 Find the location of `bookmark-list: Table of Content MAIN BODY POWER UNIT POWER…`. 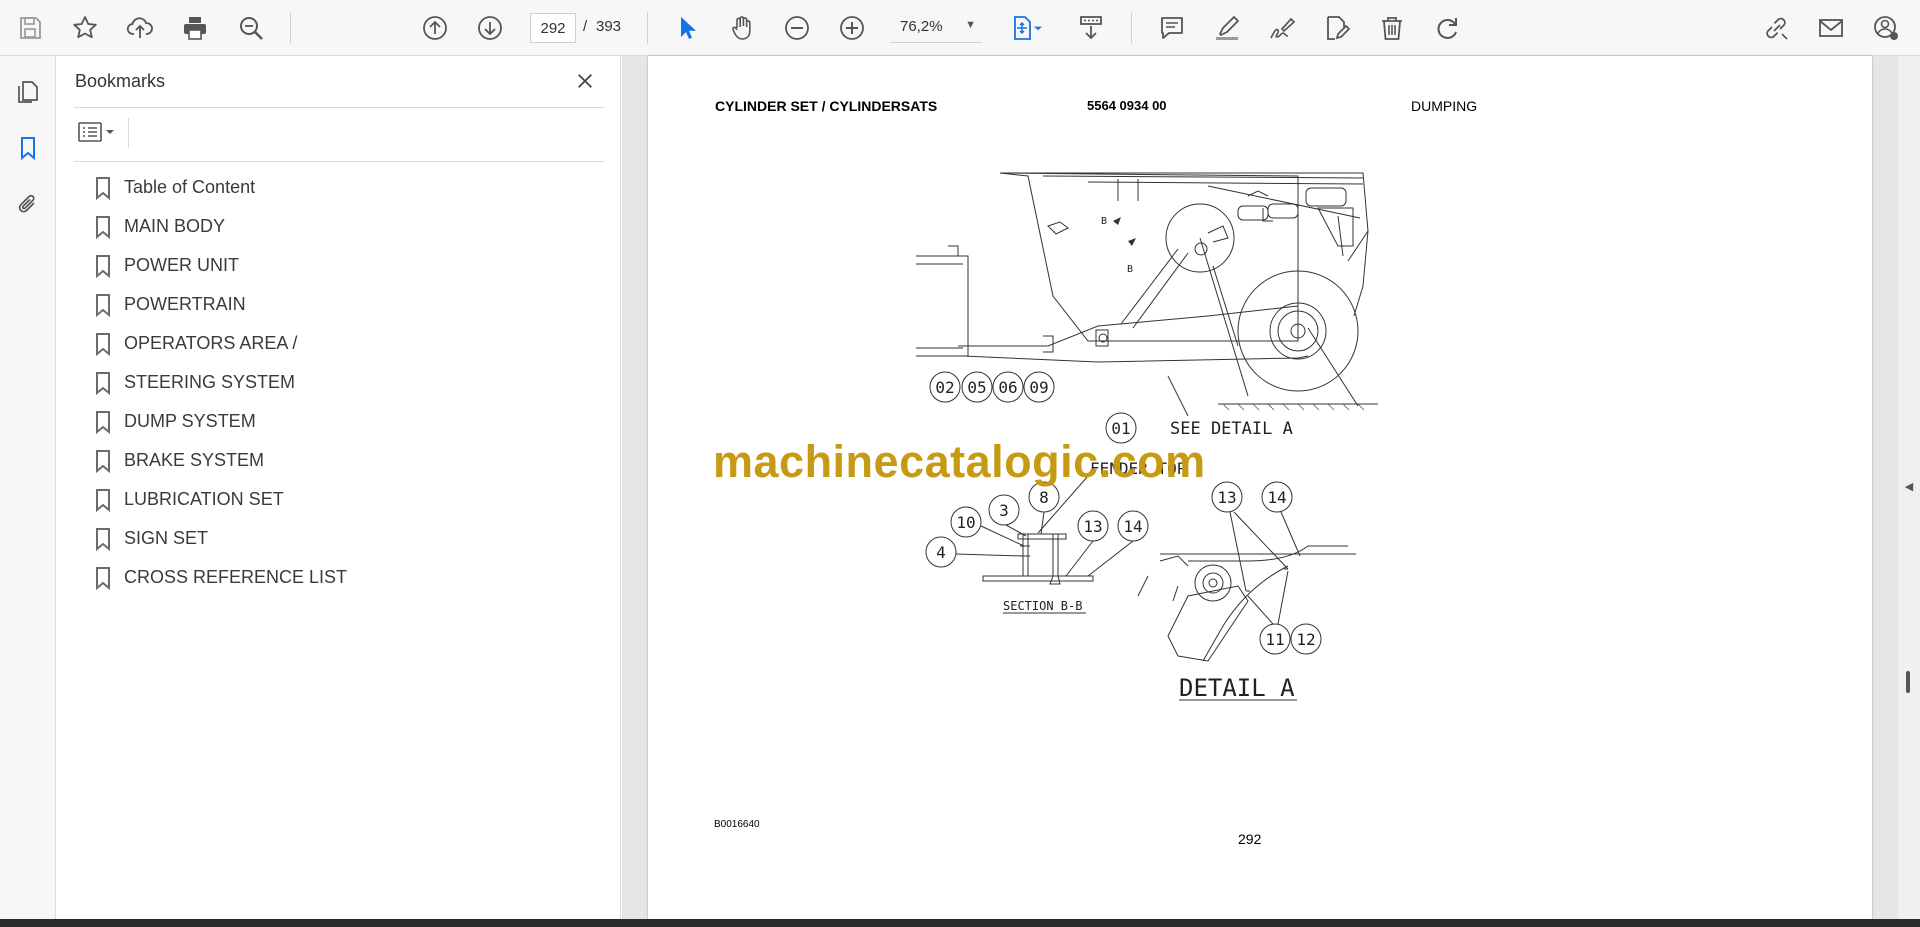

bookmark-list: Table of Content MAIN BODY POWER UNIT POWER… is located at coordinates (344, 382).